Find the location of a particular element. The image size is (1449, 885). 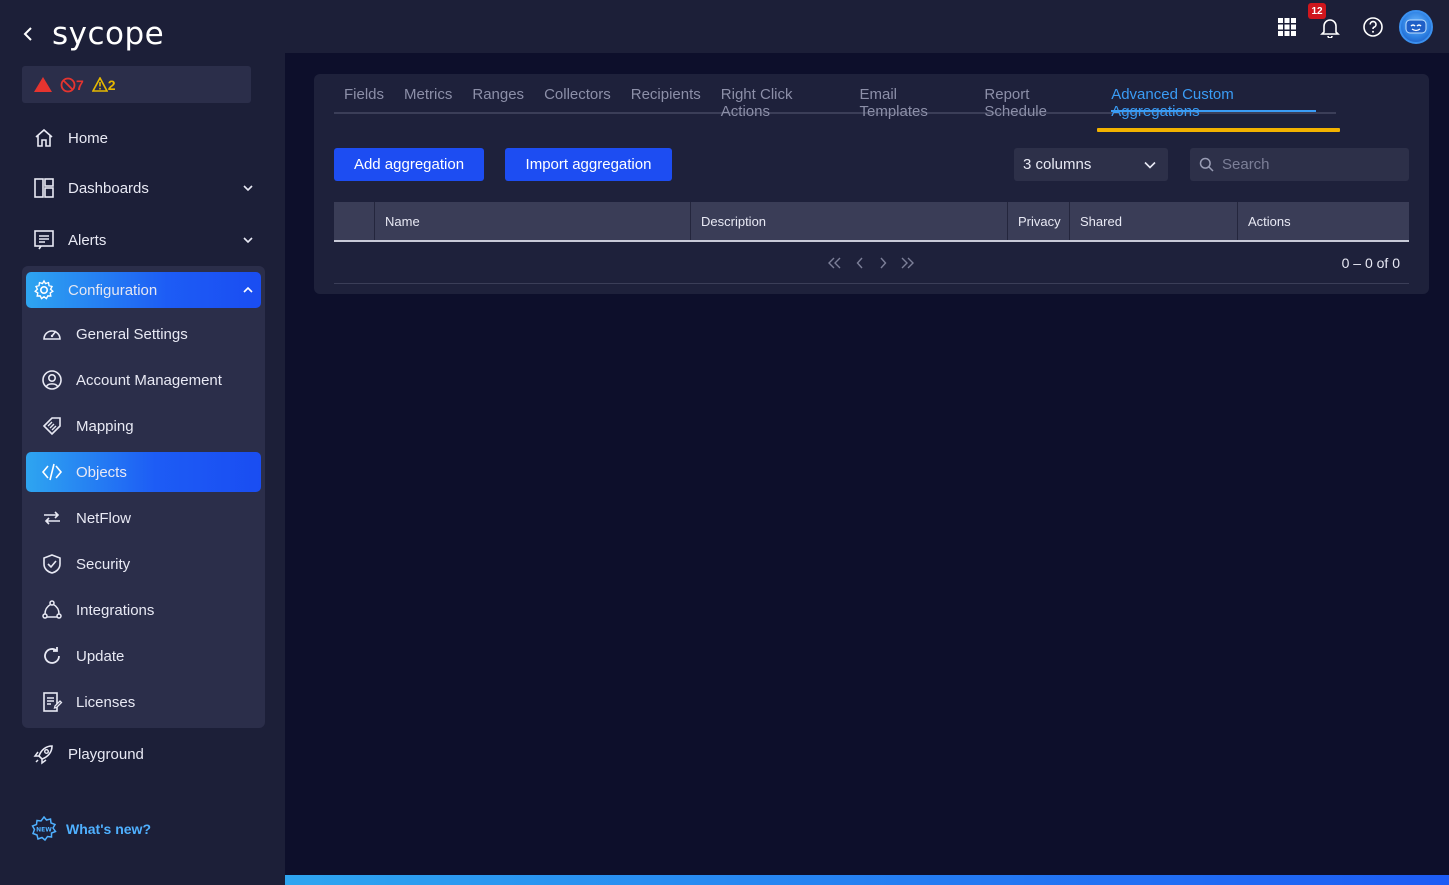

pagination-range: 0 – 0 of 0 is located at coordinates (1370, 263).